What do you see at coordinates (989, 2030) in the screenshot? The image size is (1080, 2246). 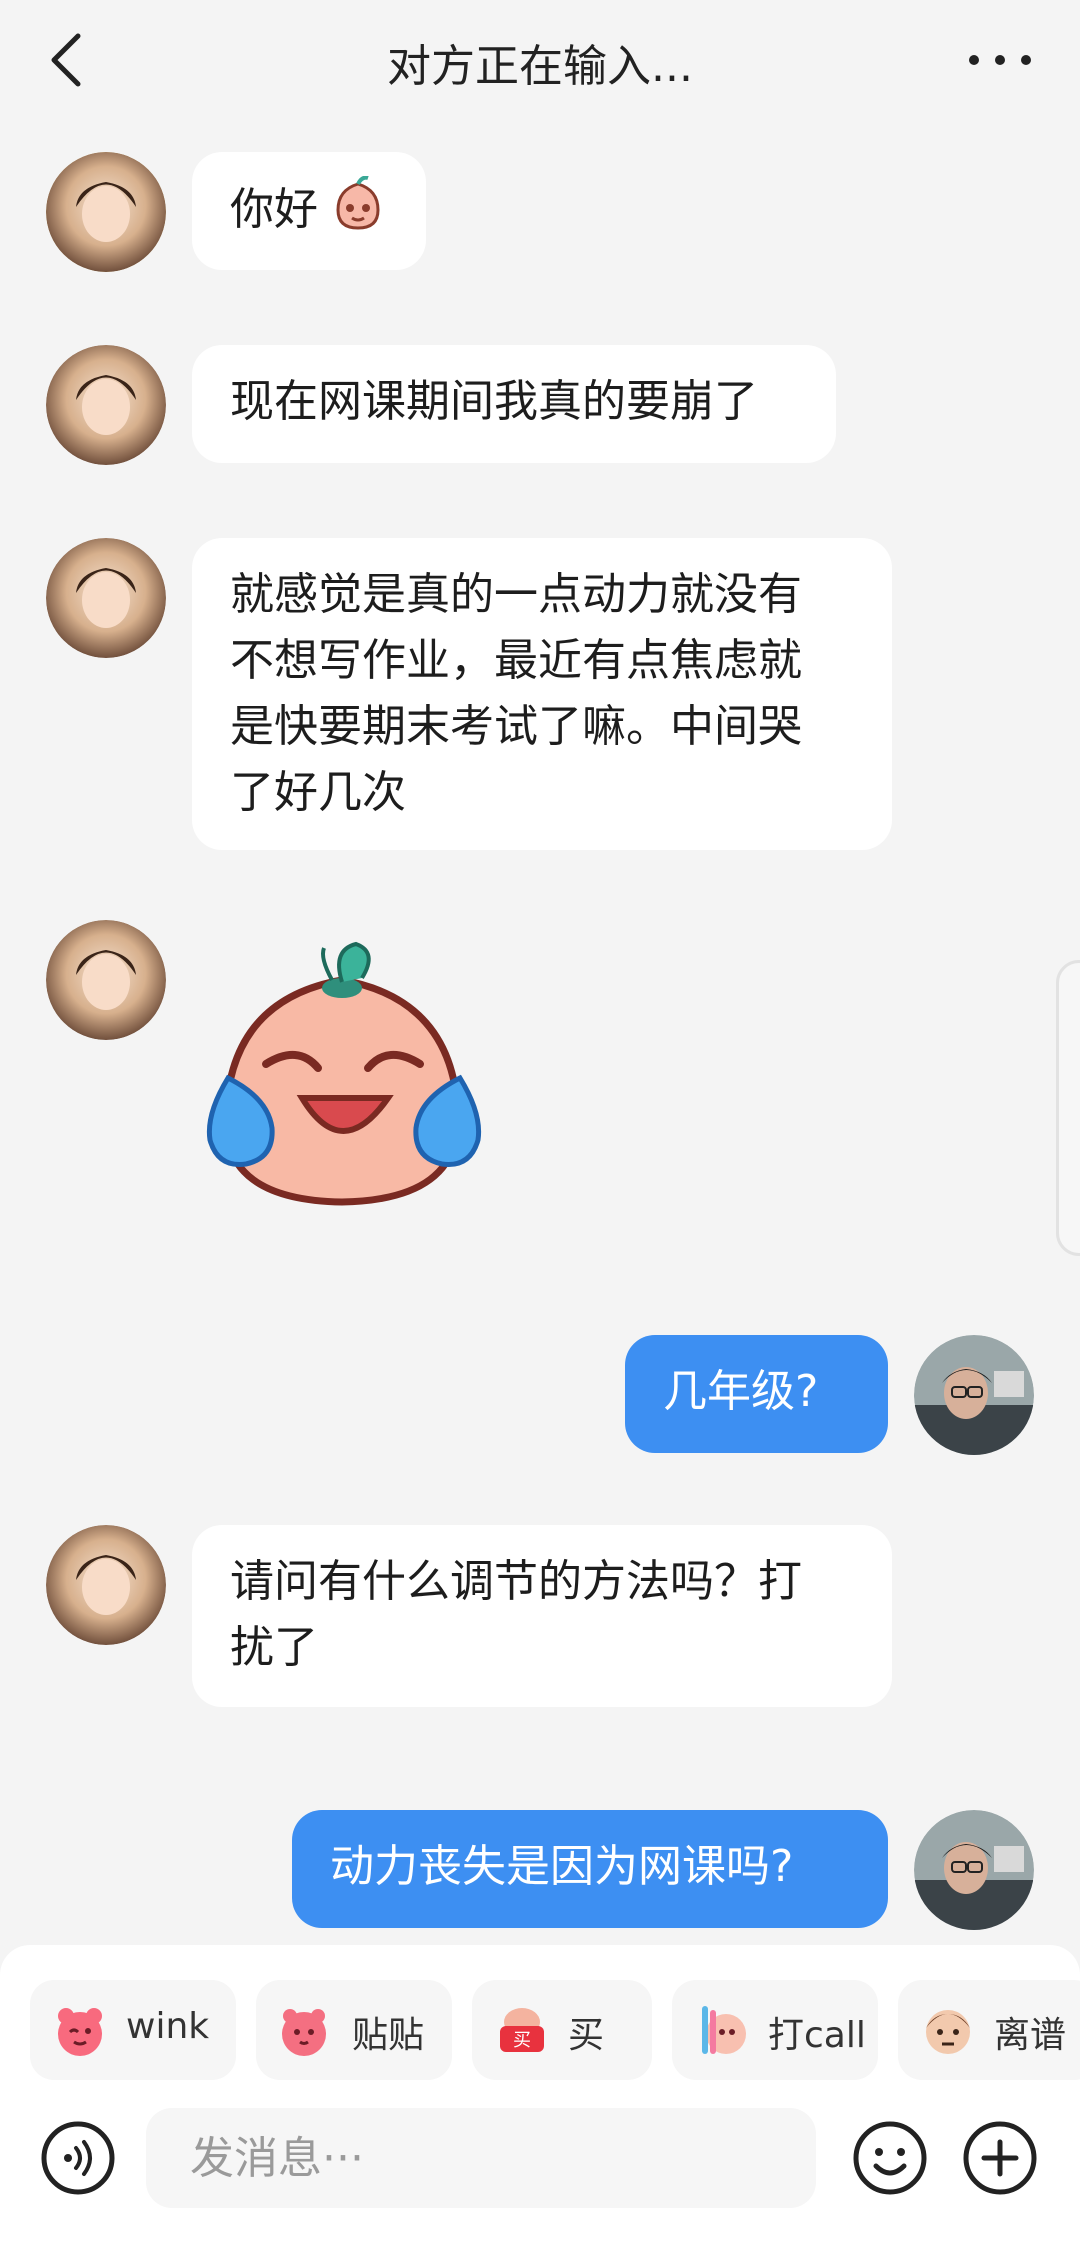 I see `quick-sticker-absurd: 离谱` at bounding box center [989, 2030].